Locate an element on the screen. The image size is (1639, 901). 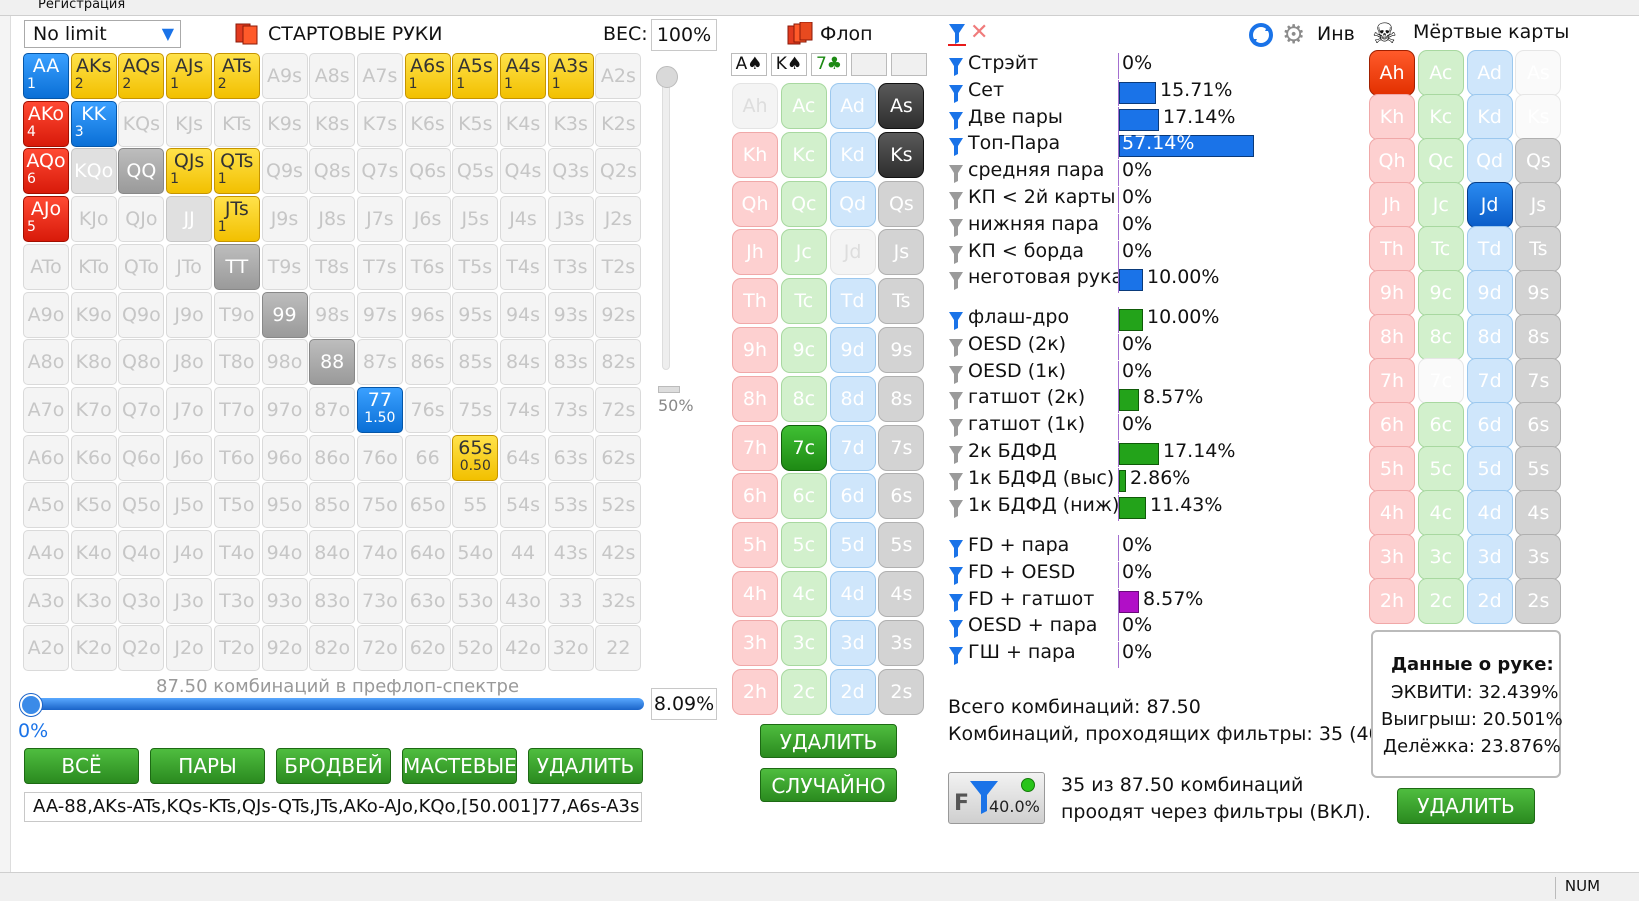
matrix-cell: 42o is located at coordinates (523, 648).